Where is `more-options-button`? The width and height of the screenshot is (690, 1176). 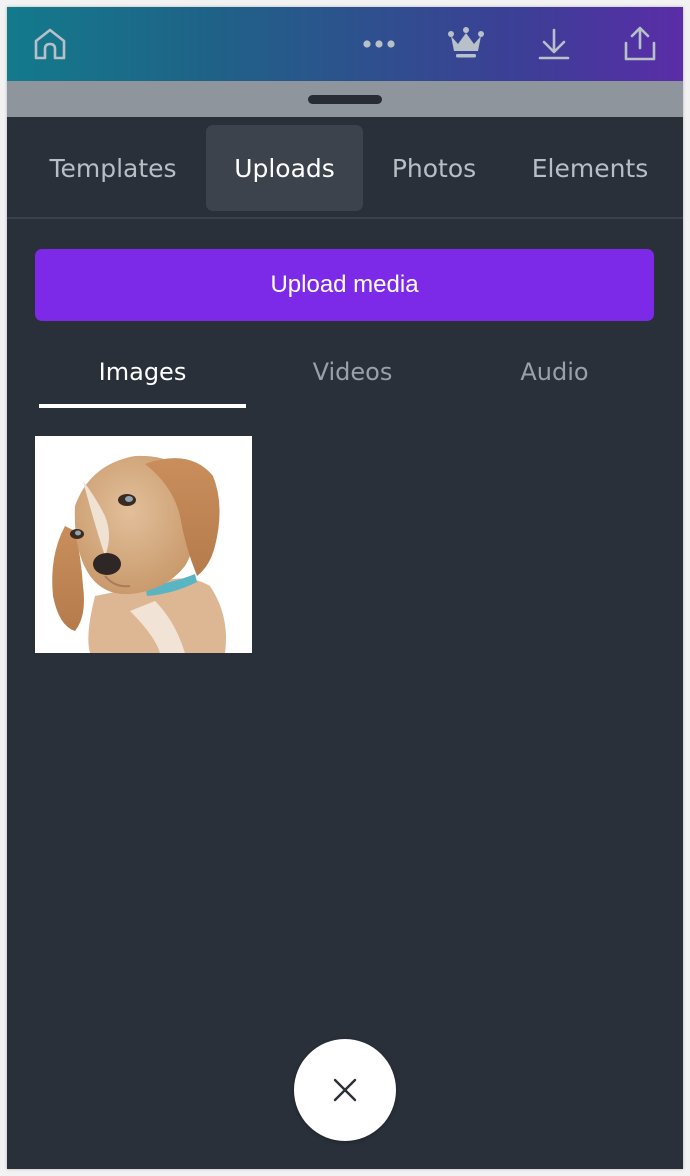 more-options-button is located at coordinates (379, 44).